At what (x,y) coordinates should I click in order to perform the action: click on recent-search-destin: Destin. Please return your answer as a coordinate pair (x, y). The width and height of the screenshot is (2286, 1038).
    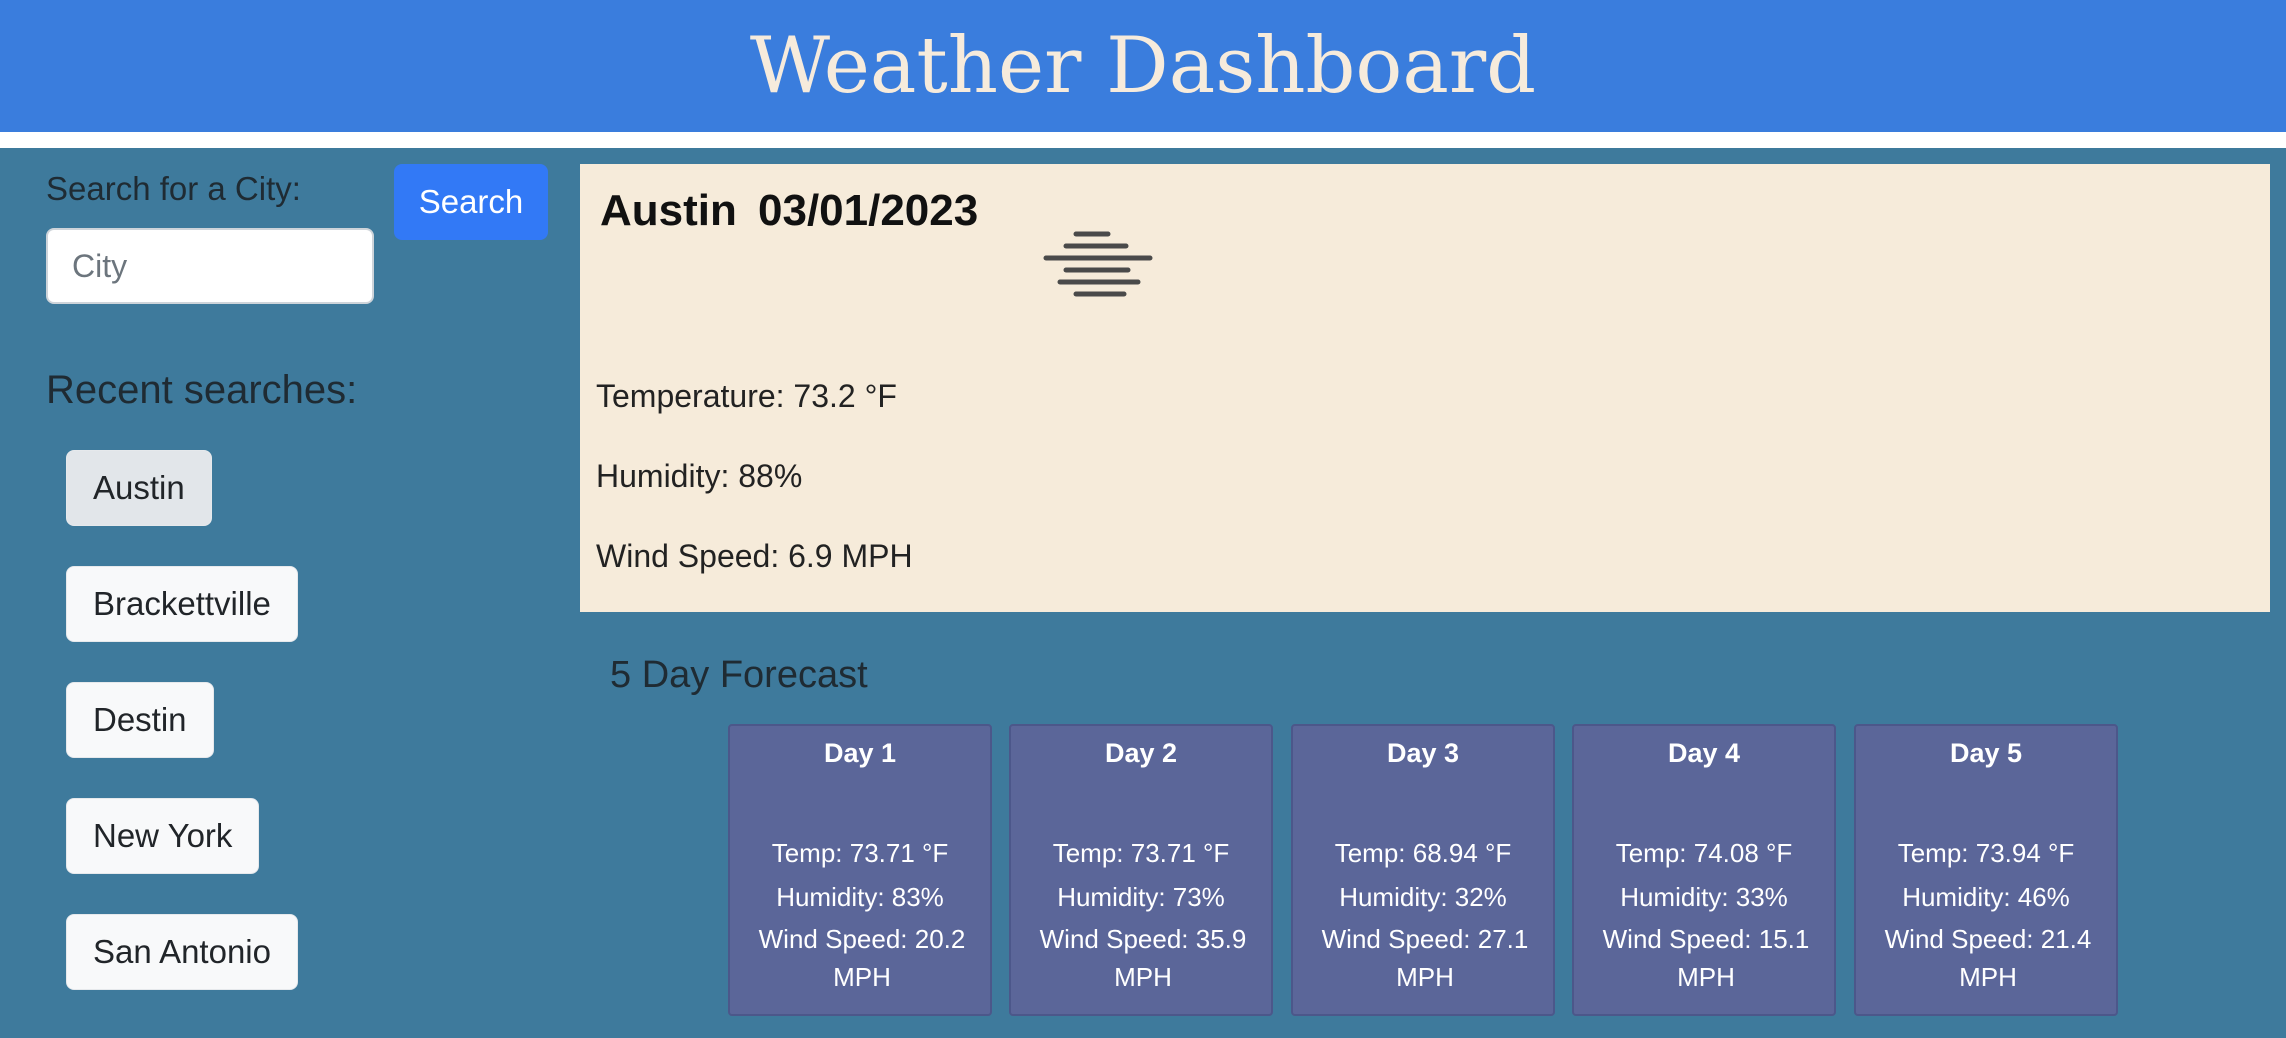
    Looking at the image, I should click on (140, 720).